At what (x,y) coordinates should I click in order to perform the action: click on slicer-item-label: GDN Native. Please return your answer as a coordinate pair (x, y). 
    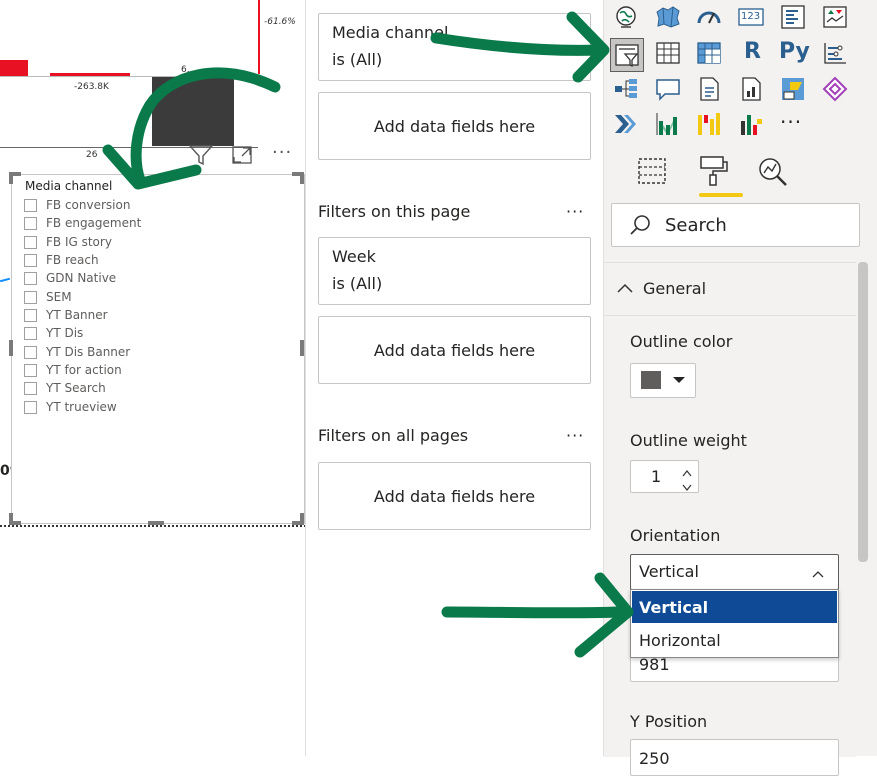
    Looking at the image, I should click on (81, 278).